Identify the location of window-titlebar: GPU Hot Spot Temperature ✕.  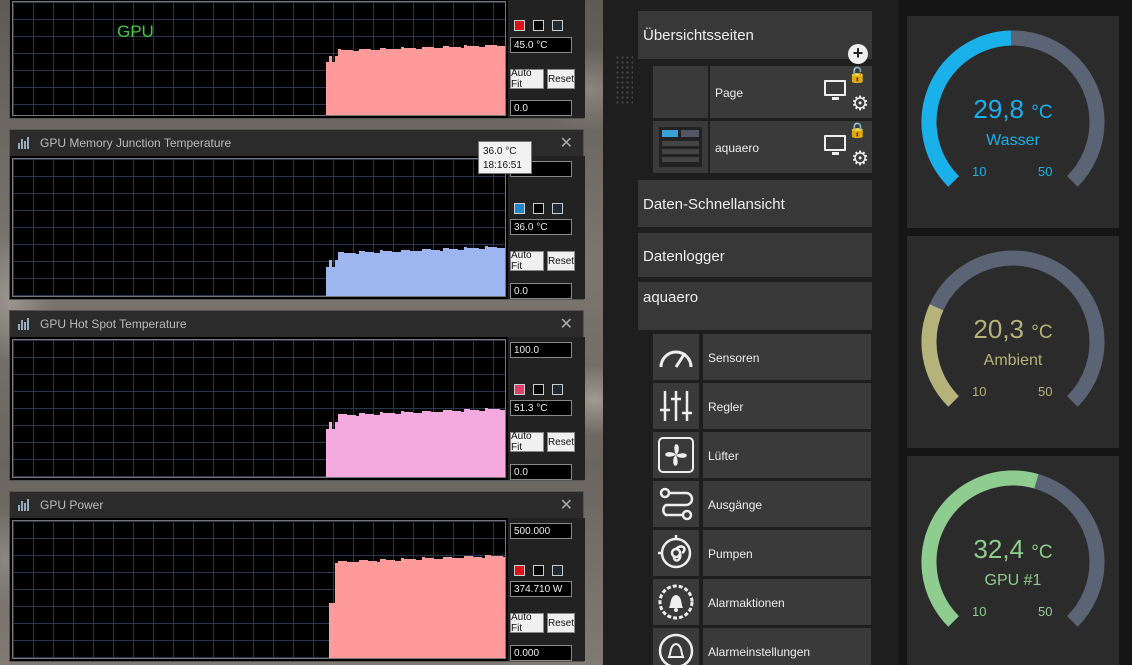
(296, 324).